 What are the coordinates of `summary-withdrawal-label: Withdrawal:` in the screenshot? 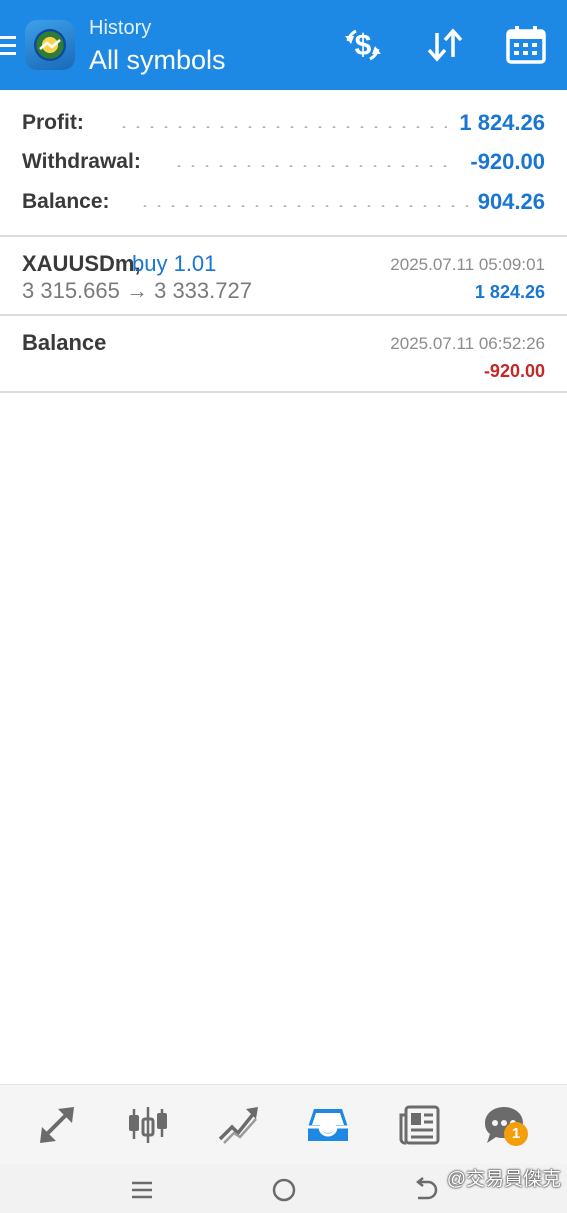 It's located at (81, 161).